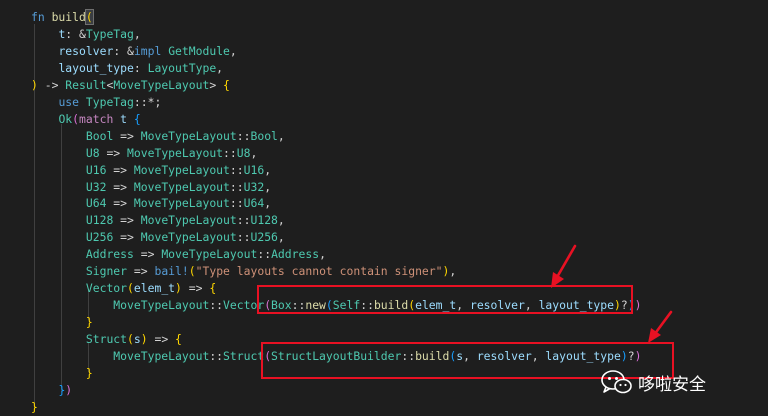 This screenshot has width=768, height=416. I want to click on code-line: U16 => MoveTypeLayout::U16,, so click(151, 170).